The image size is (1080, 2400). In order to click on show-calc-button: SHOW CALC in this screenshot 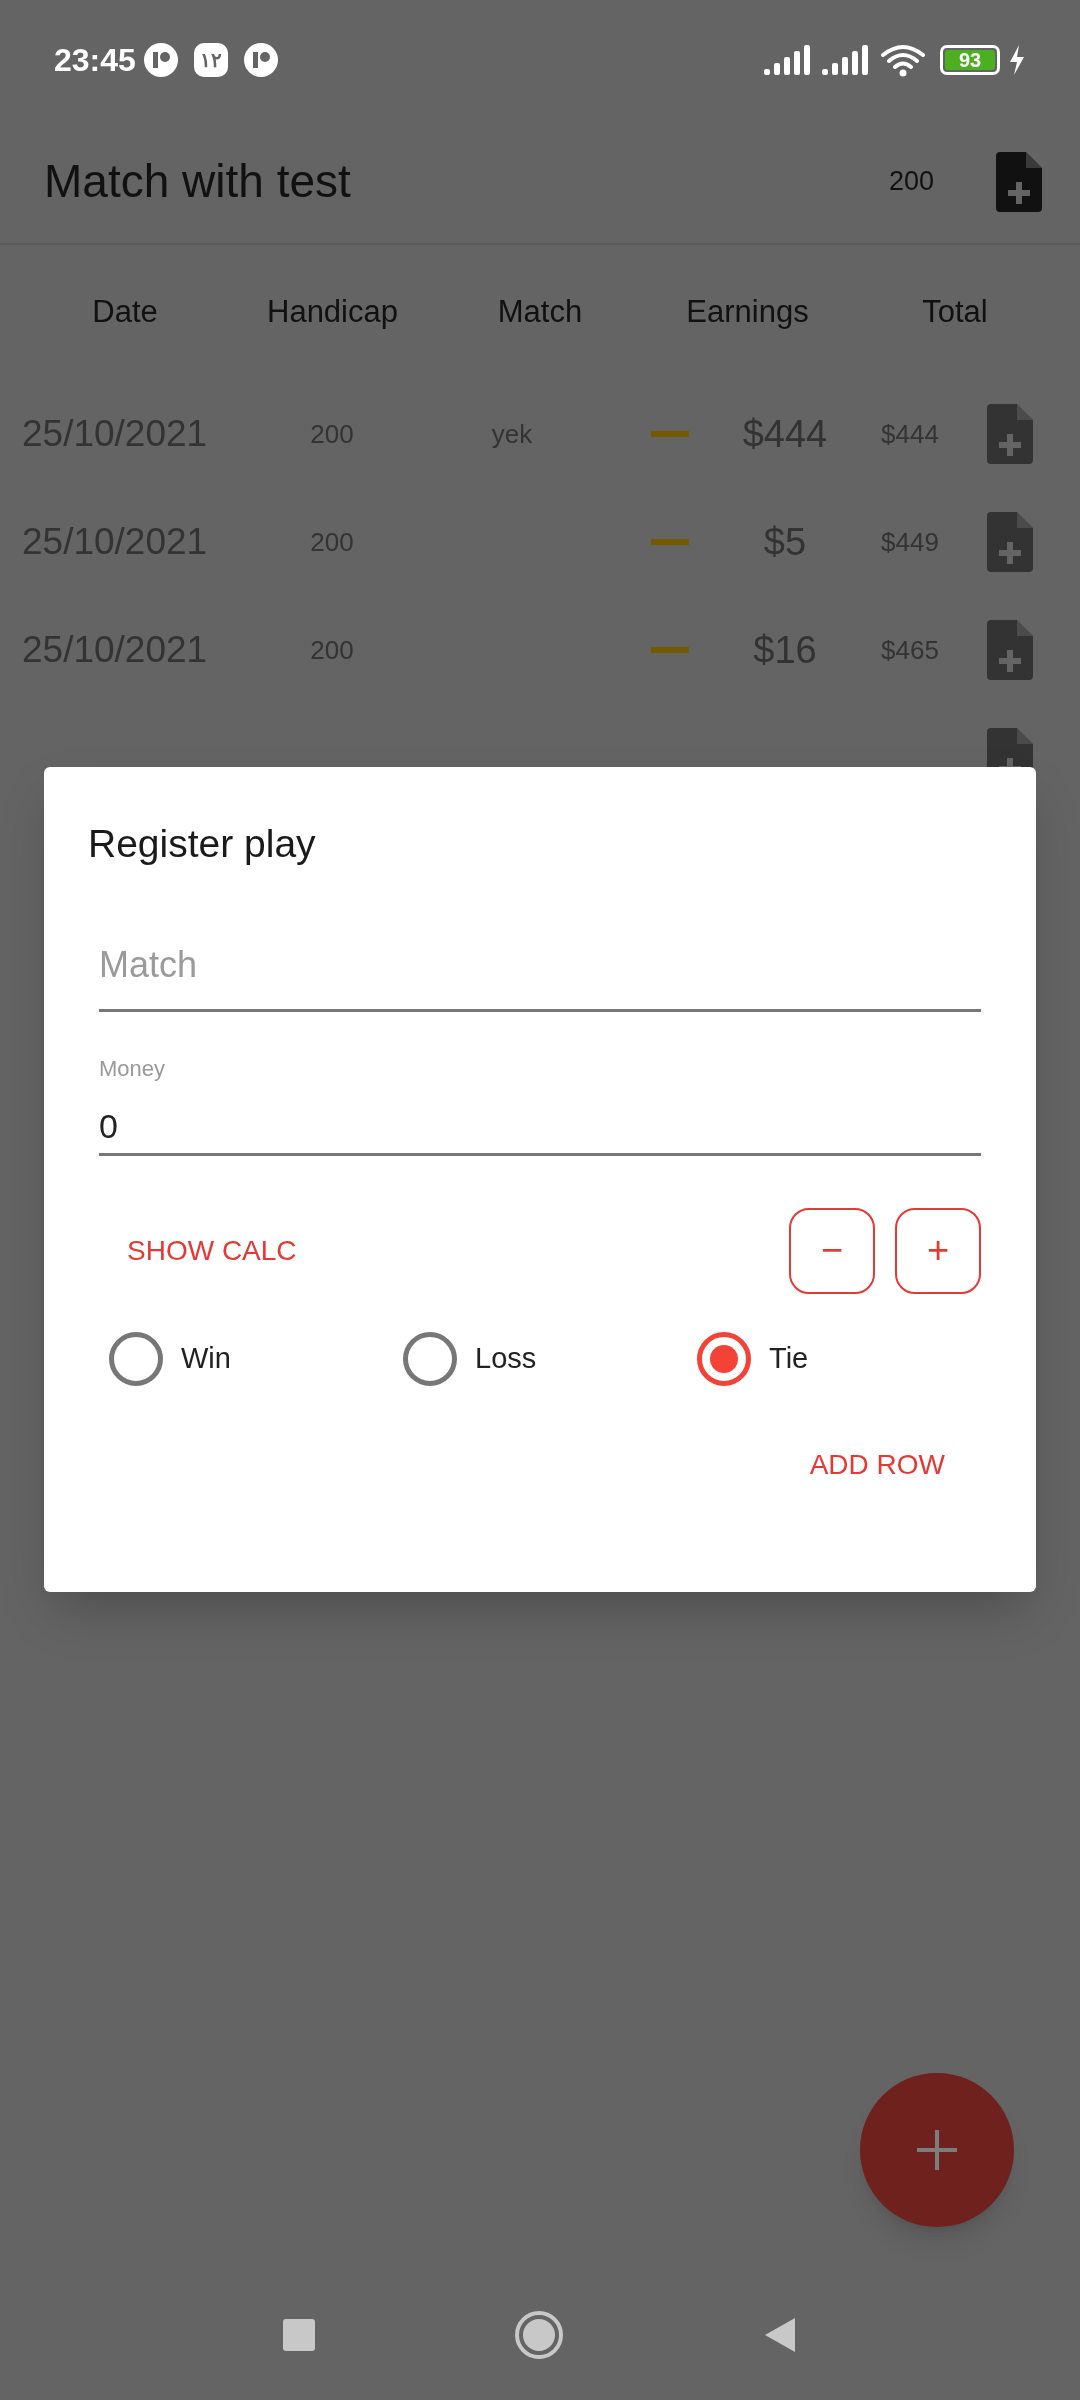, I will do `click(212, 1250)`.